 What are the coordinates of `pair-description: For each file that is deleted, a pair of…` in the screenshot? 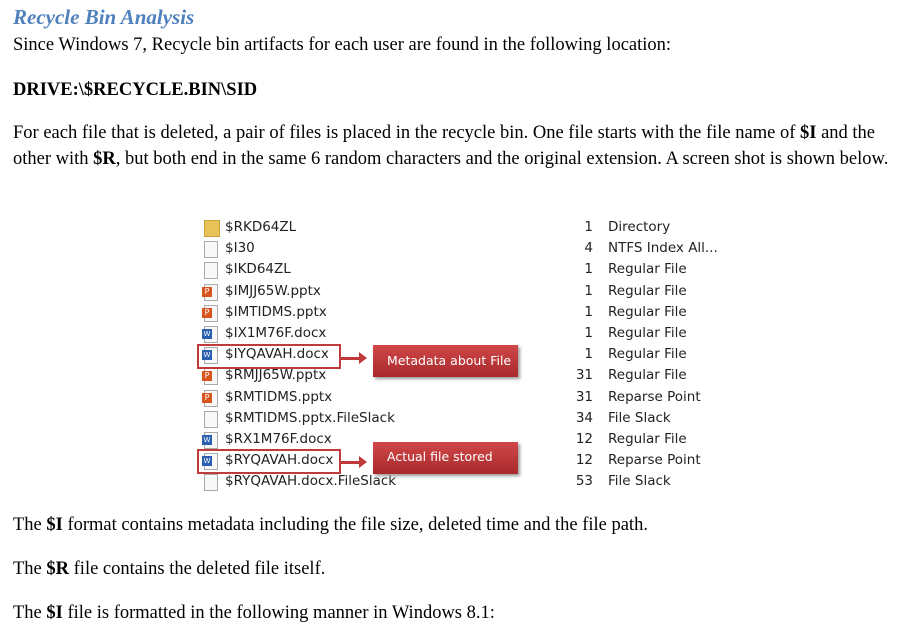 It's located at (463, 146).